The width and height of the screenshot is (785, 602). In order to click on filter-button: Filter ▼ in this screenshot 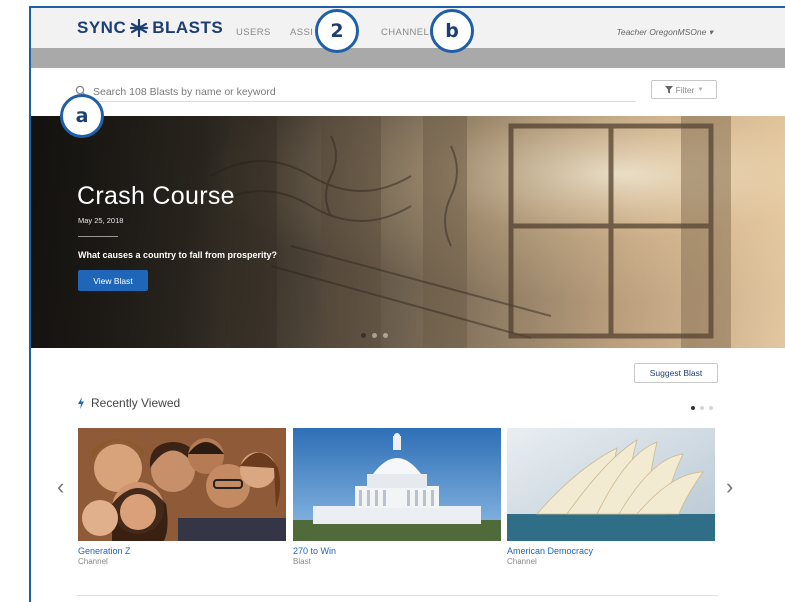, I will do `click(684, 89)`.